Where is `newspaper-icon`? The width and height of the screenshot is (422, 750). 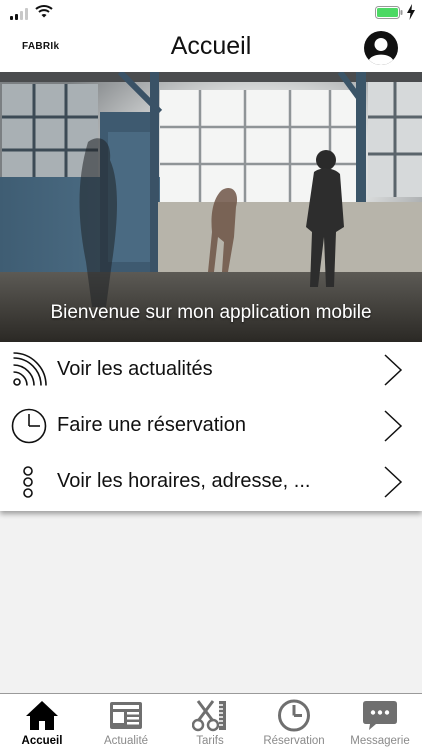
newspaper-icon is located at coordinates (126, 715).